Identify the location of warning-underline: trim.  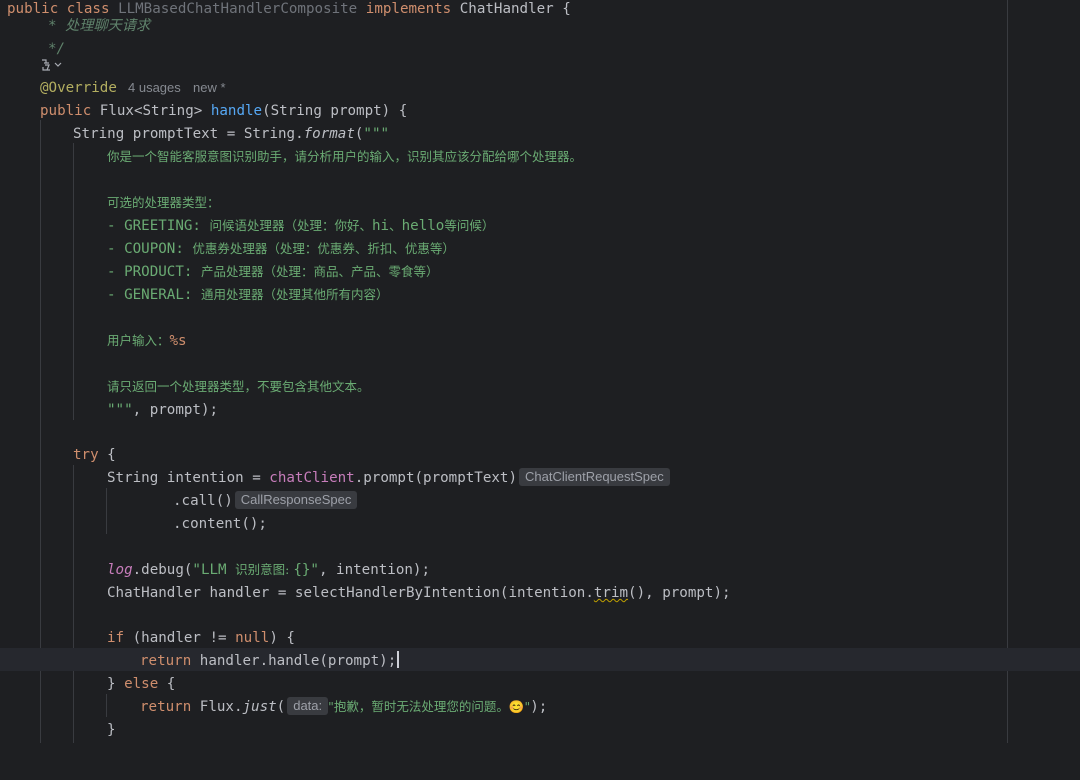
(611, 593).